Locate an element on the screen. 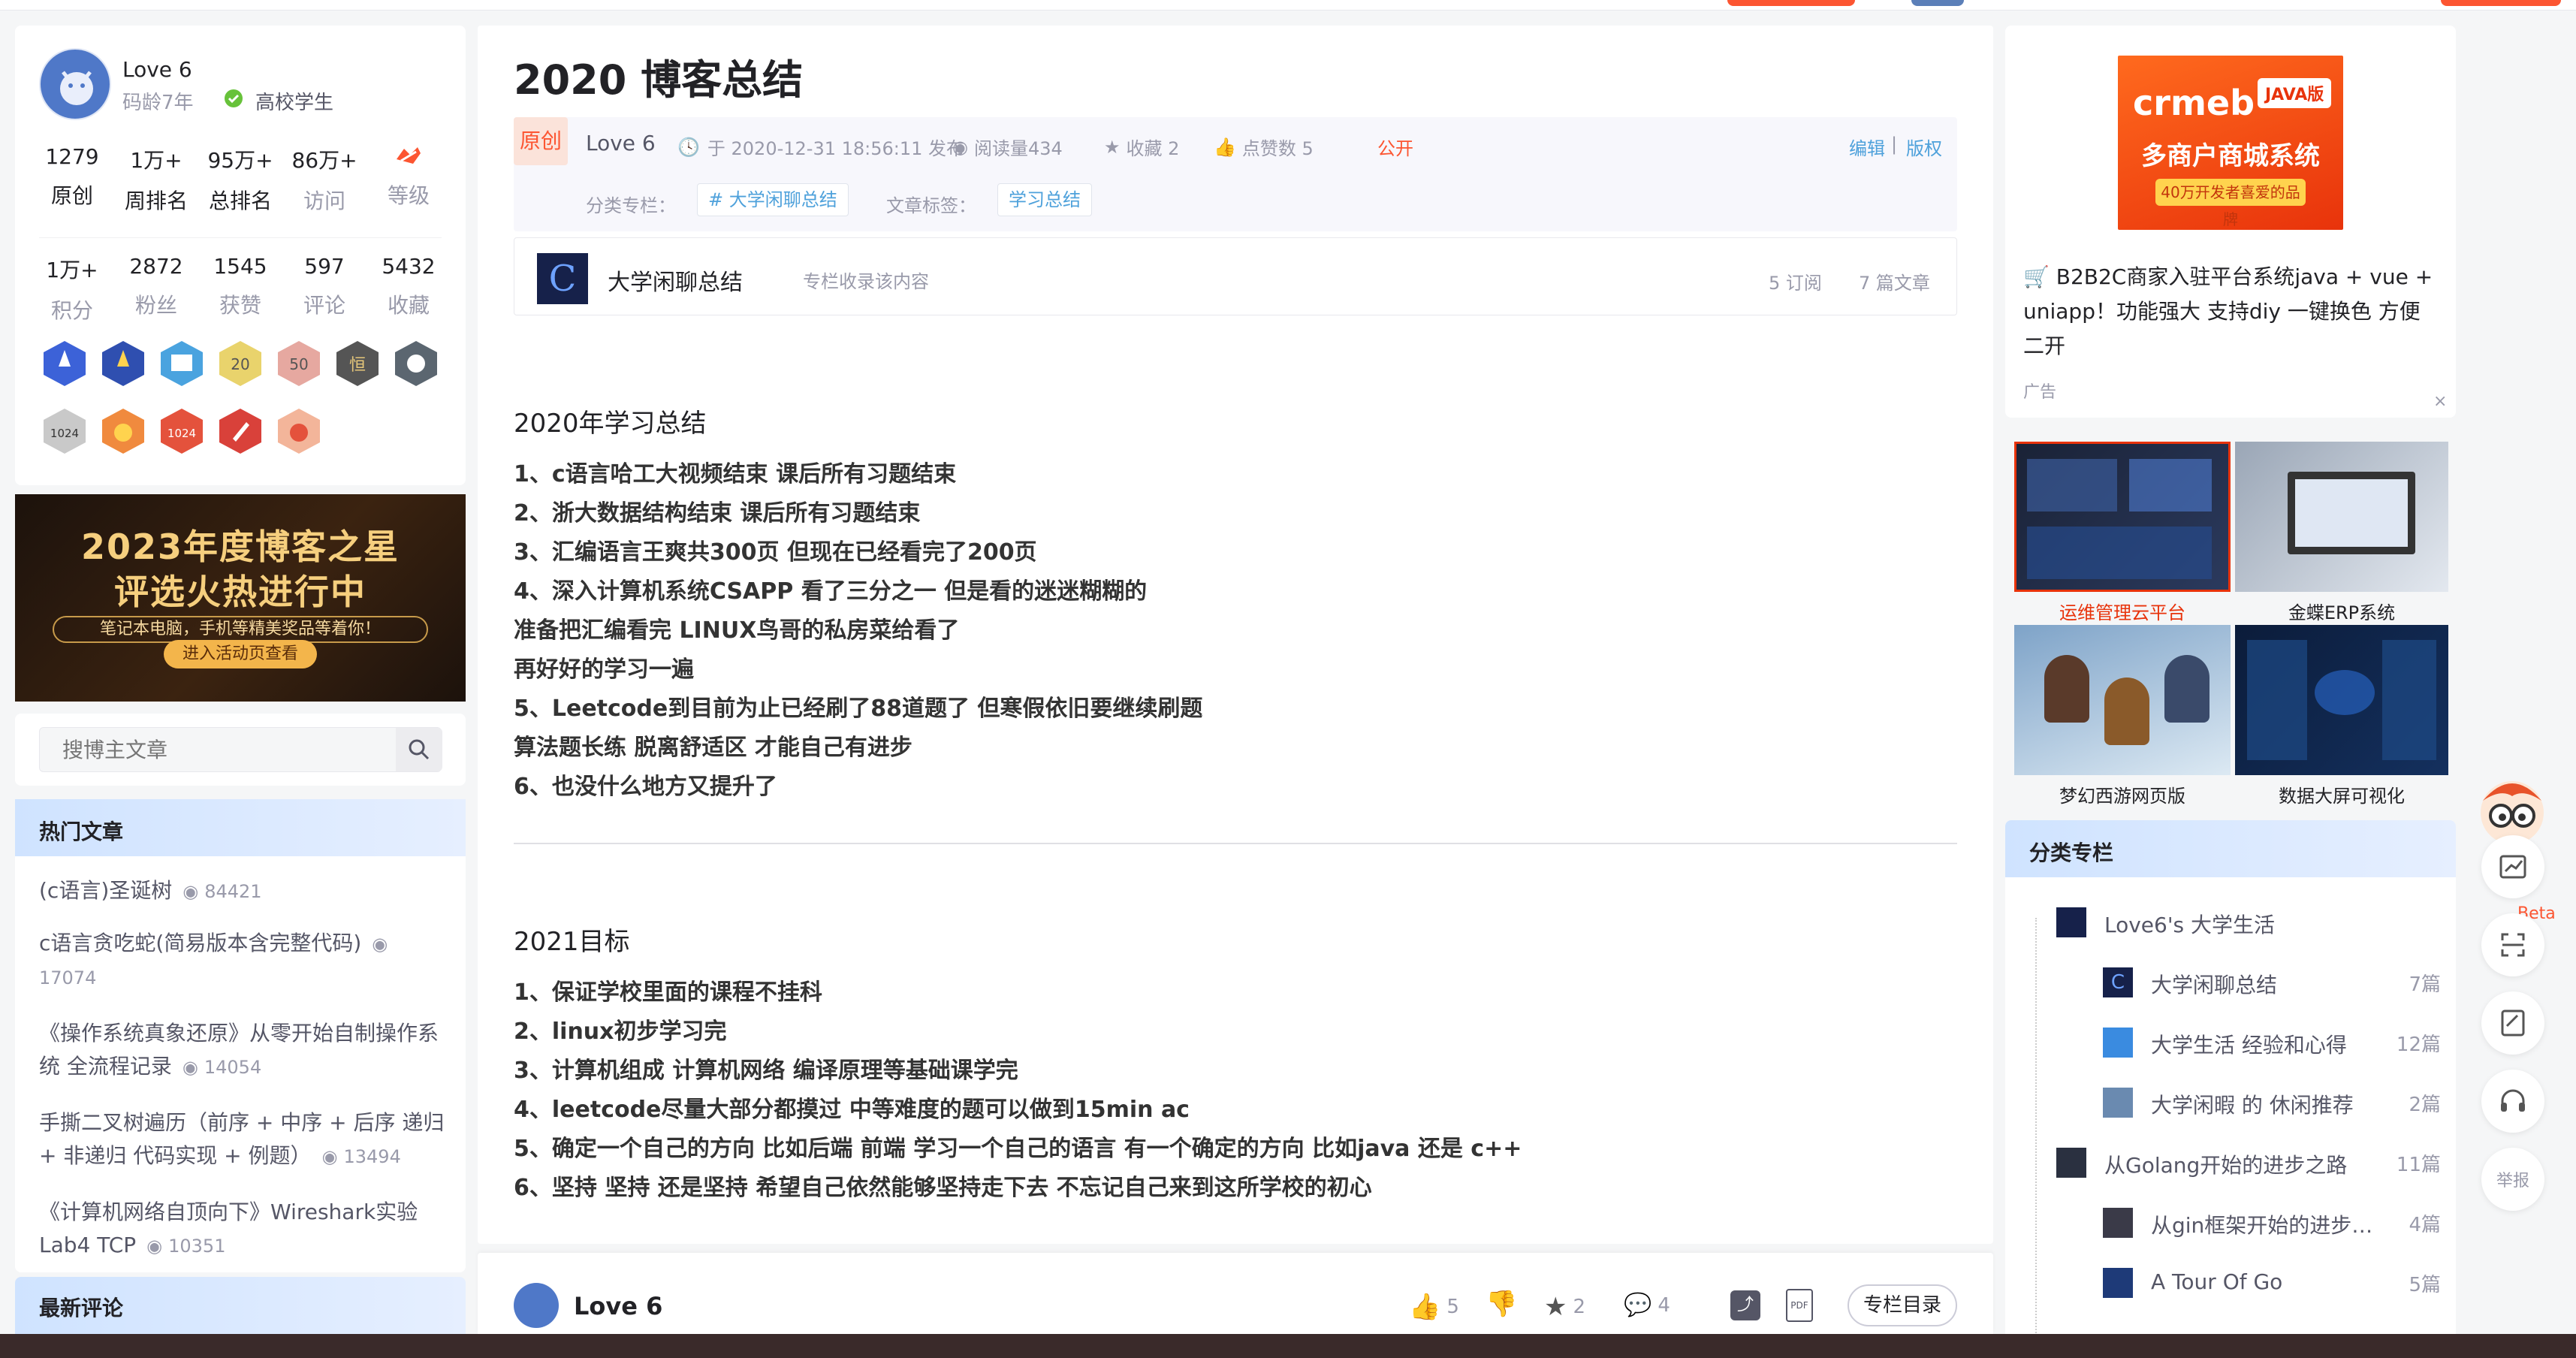 The image size is (2576, 1358). tile-ops-platform: 运维管理云平台 is located at coordinates (2122, 532).